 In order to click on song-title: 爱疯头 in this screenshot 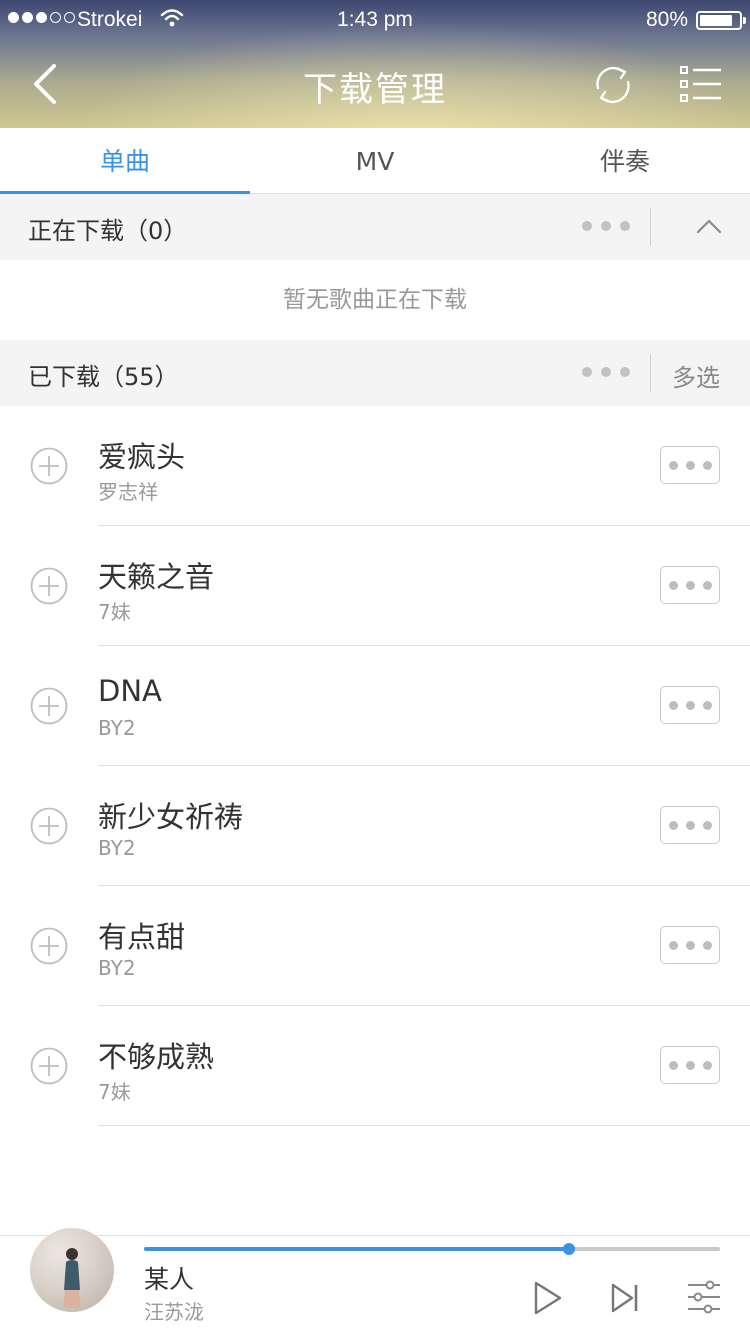, I will do `click(142, 457)`.